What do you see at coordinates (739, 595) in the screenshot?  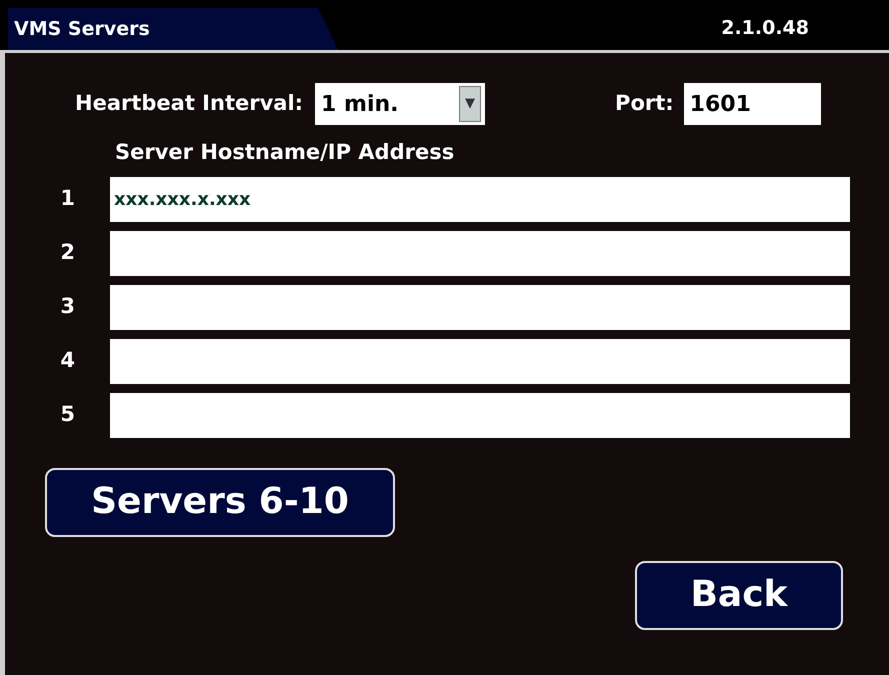 I see `back-button: Back` at bounding box center [739, 595].